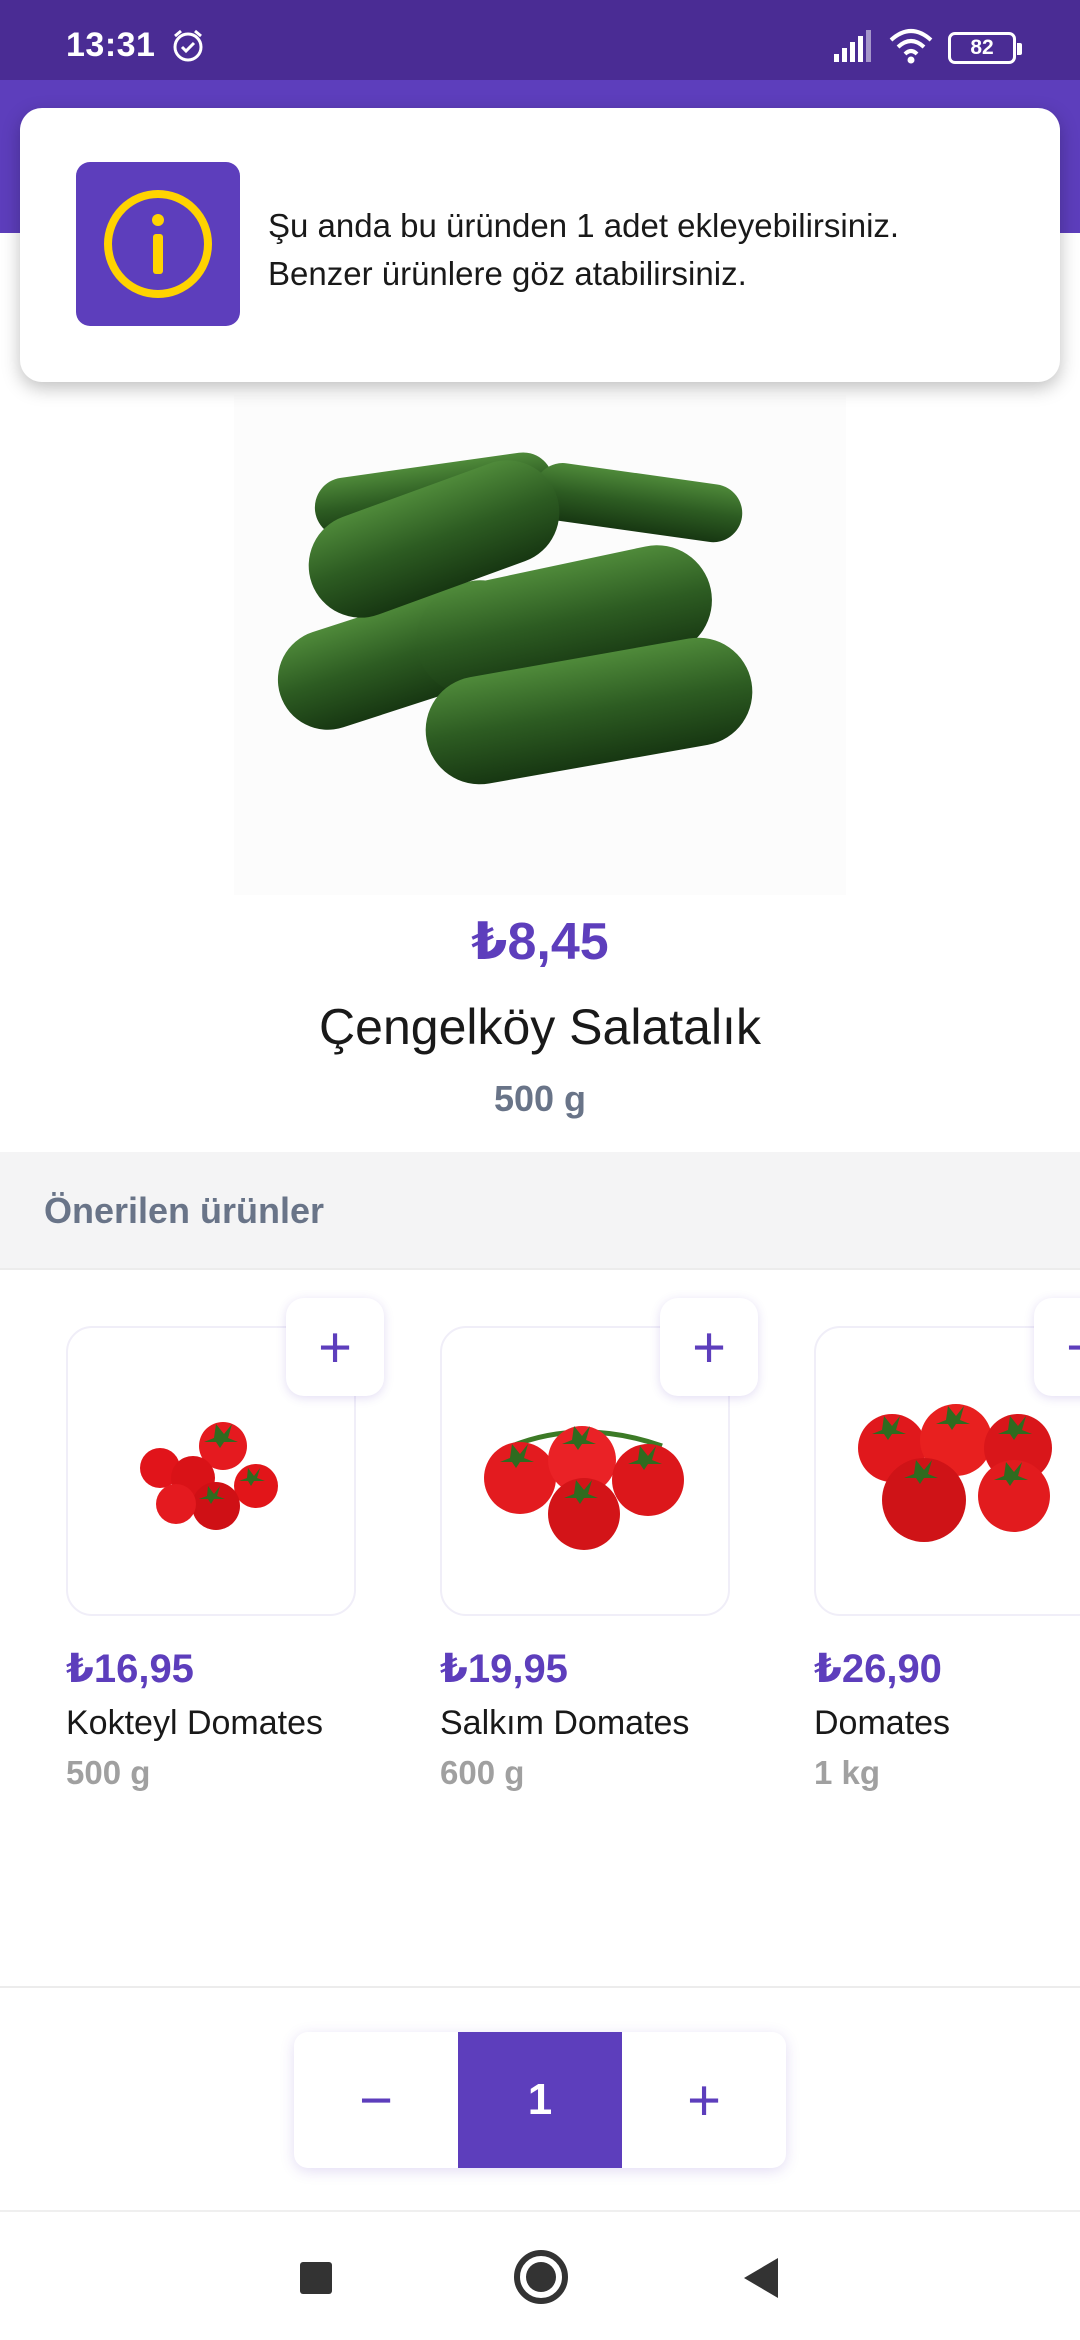 The image size is (1080, 2340). I want to click on quantity-bar: − 1 +, so click(540, 2098).